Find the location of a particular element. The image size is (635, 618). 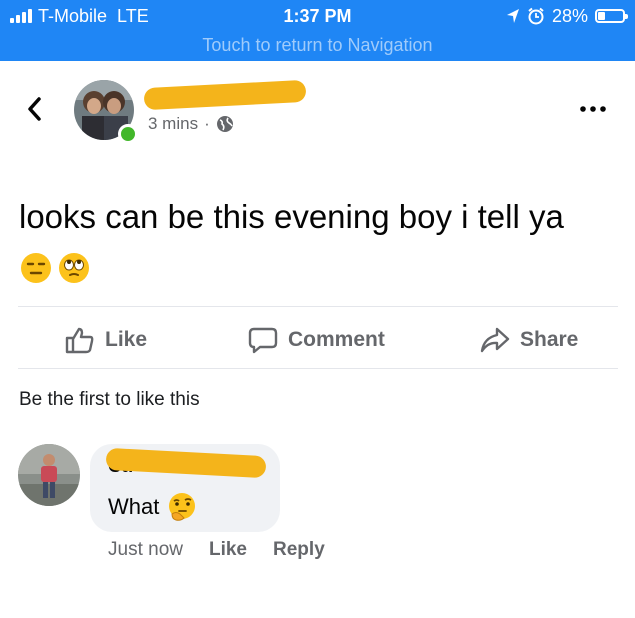

reactions-summary: Be the first to like this is located at coordinates (109, 399).